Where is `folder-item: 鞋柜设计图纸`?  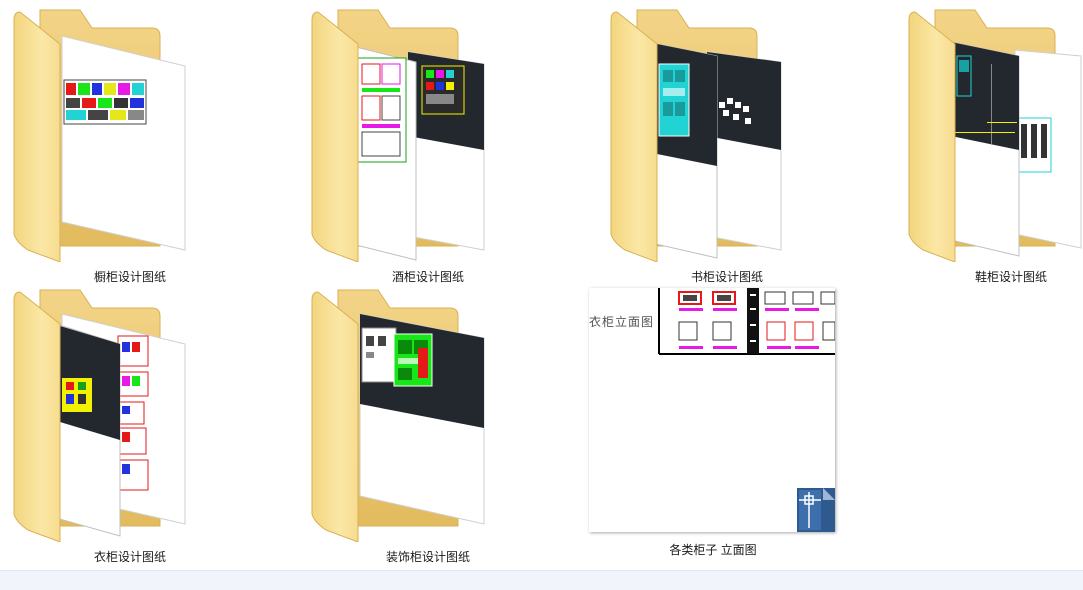 folder-item: 鞋柜设计图纸 is located at coordinates (989, 146).